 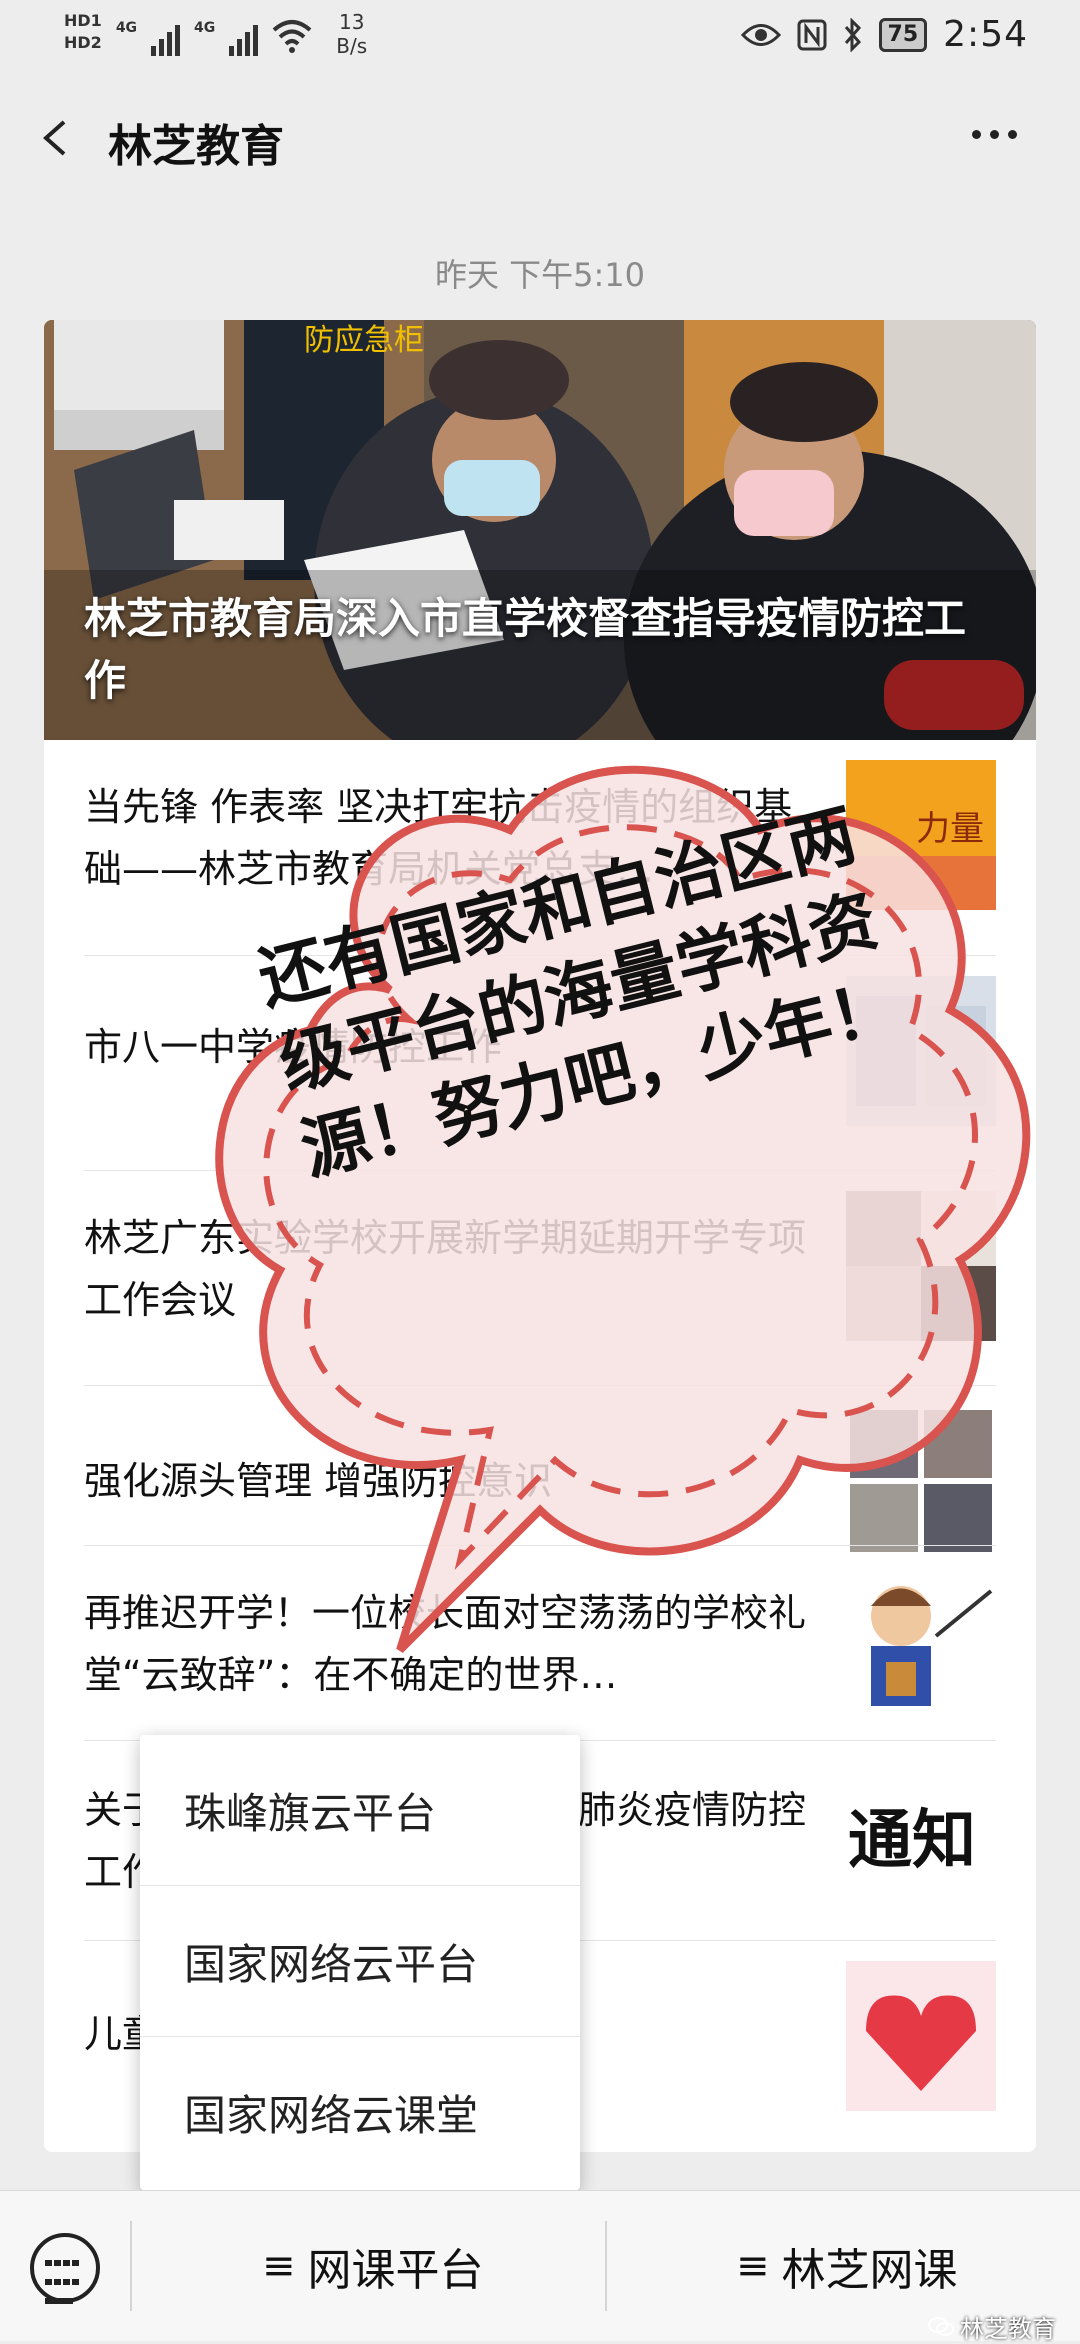 I want to click on wechat-logo-icon, so click(x=941, y=2326).